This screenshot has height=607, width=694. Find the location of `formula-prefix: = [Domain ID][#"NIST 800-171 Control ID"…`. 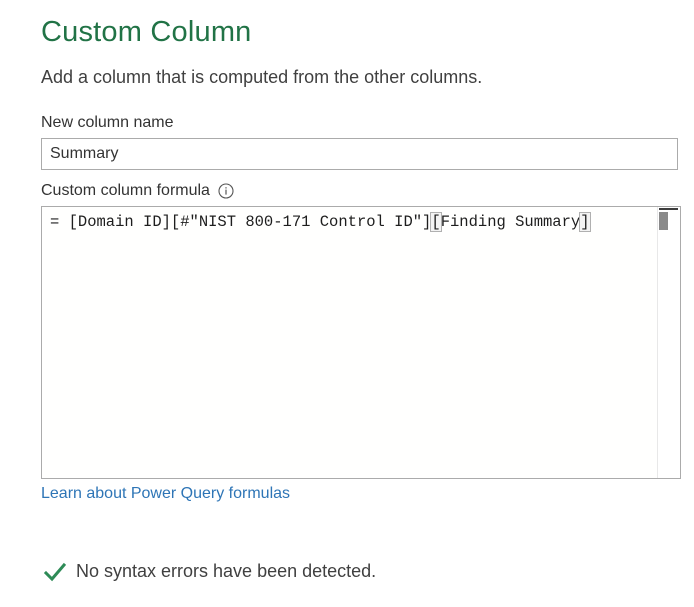

formula-prefix: = [Domain ID][#"NIST 800-171 Control ID"… is located at coordinates (241, 222).